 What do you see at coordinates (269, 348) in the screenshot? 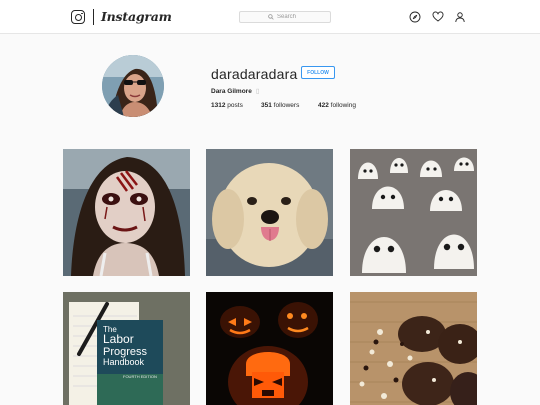
I see `carved-pumpkins-photo` at bounding box center [269, 348].